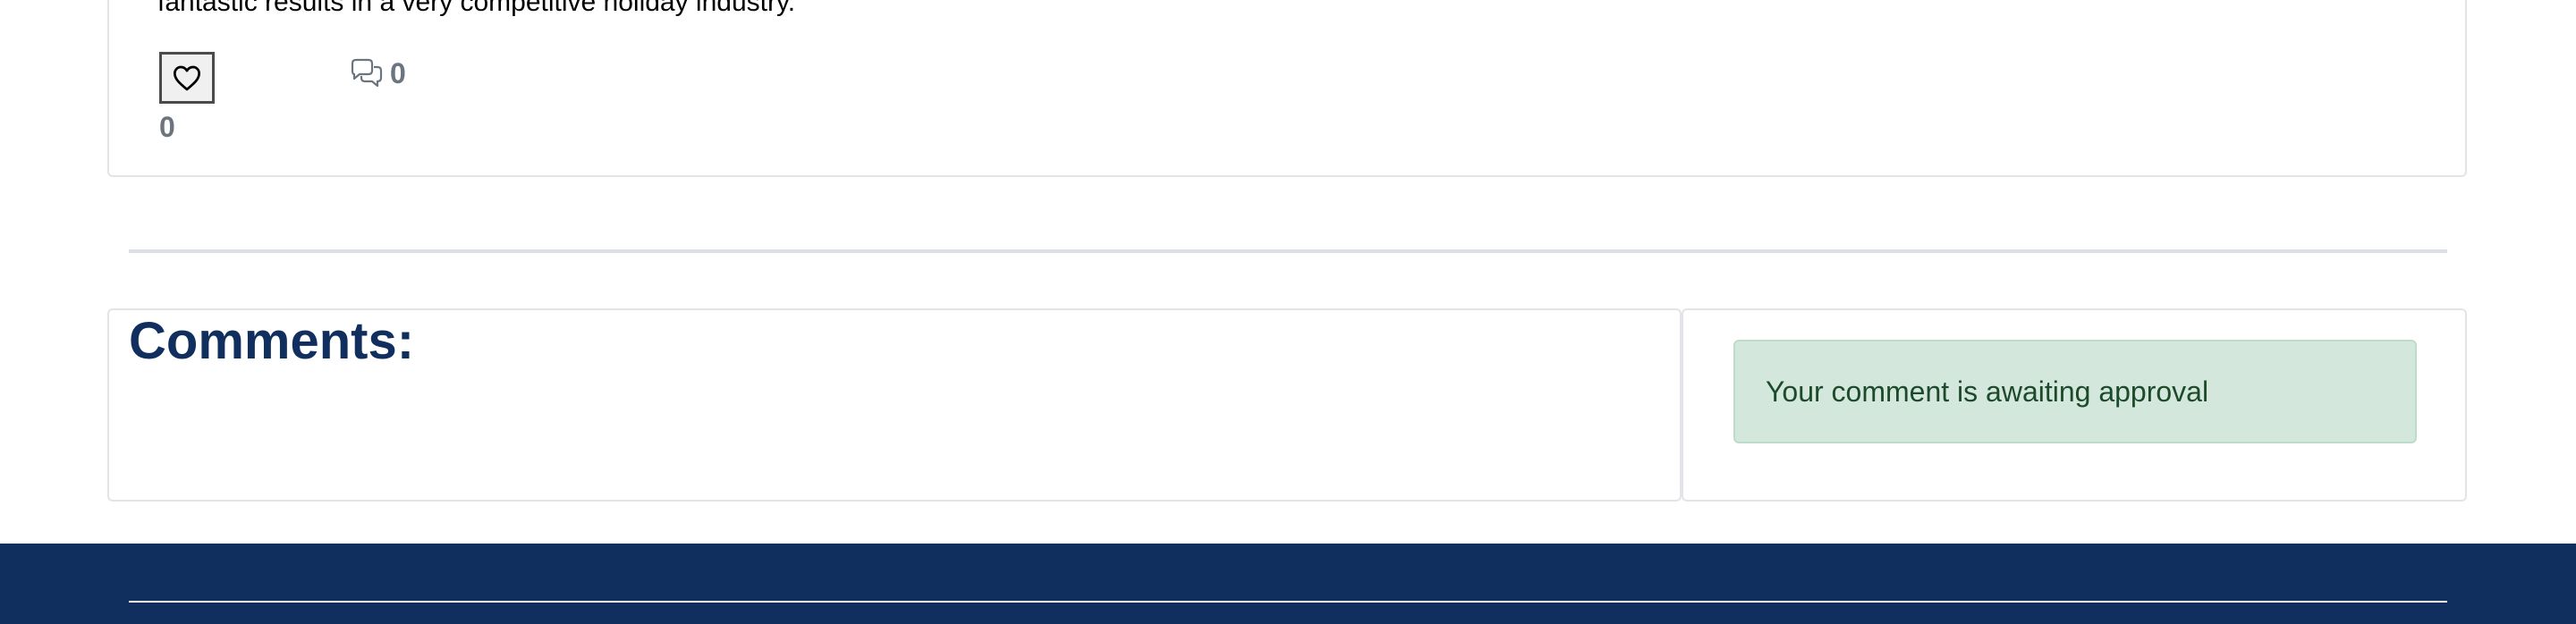  I want to click on like-button, so click(187, 78).